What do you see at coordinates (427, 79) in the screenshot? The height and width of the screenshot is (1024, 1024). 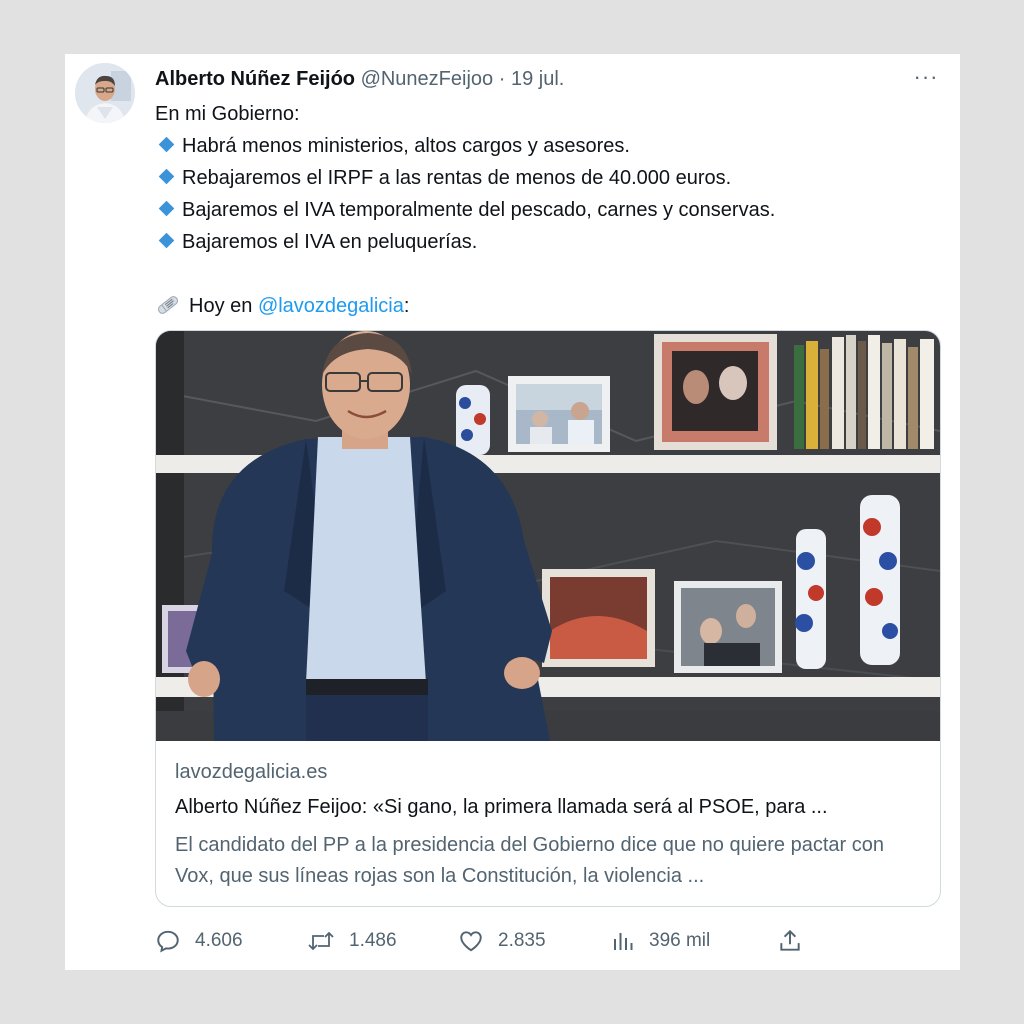 I see `author-handle: @NunezFeijoo` at bounding box center [427, 79].